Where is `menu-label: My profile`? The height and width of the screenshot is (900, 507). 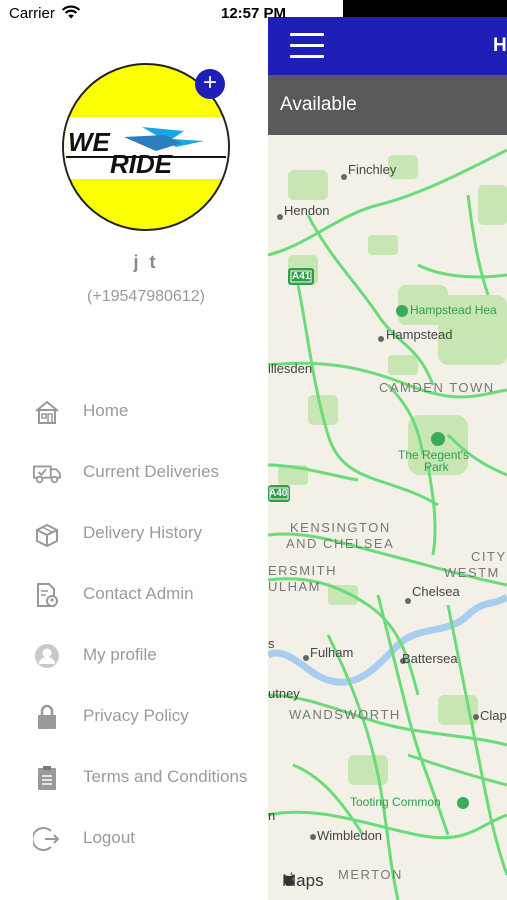
menu-label: My profile is located at coordinates (120, 654).